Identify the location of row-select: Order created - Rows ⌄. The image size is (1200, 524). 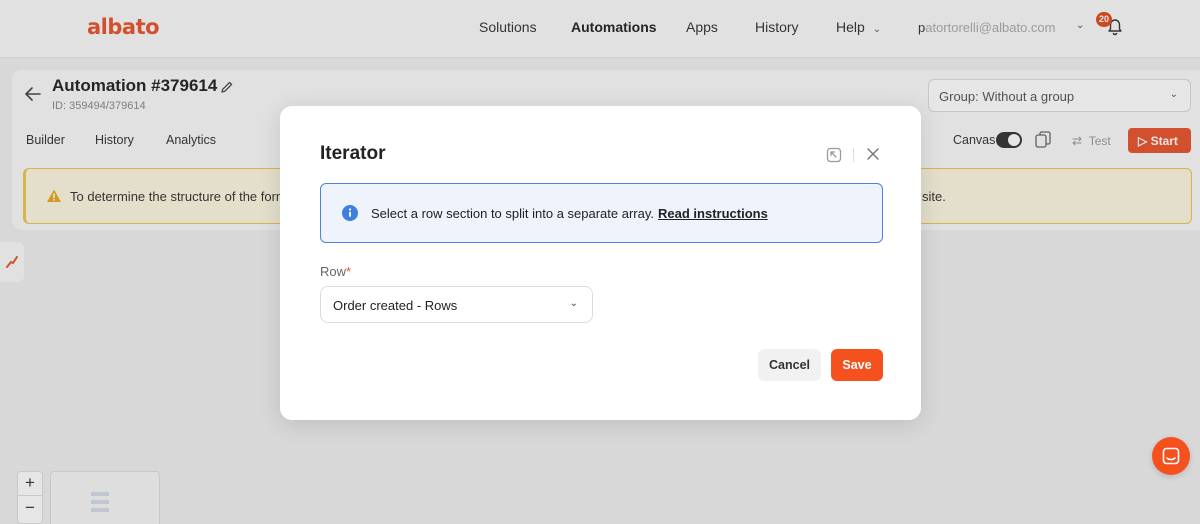
(456, 304).